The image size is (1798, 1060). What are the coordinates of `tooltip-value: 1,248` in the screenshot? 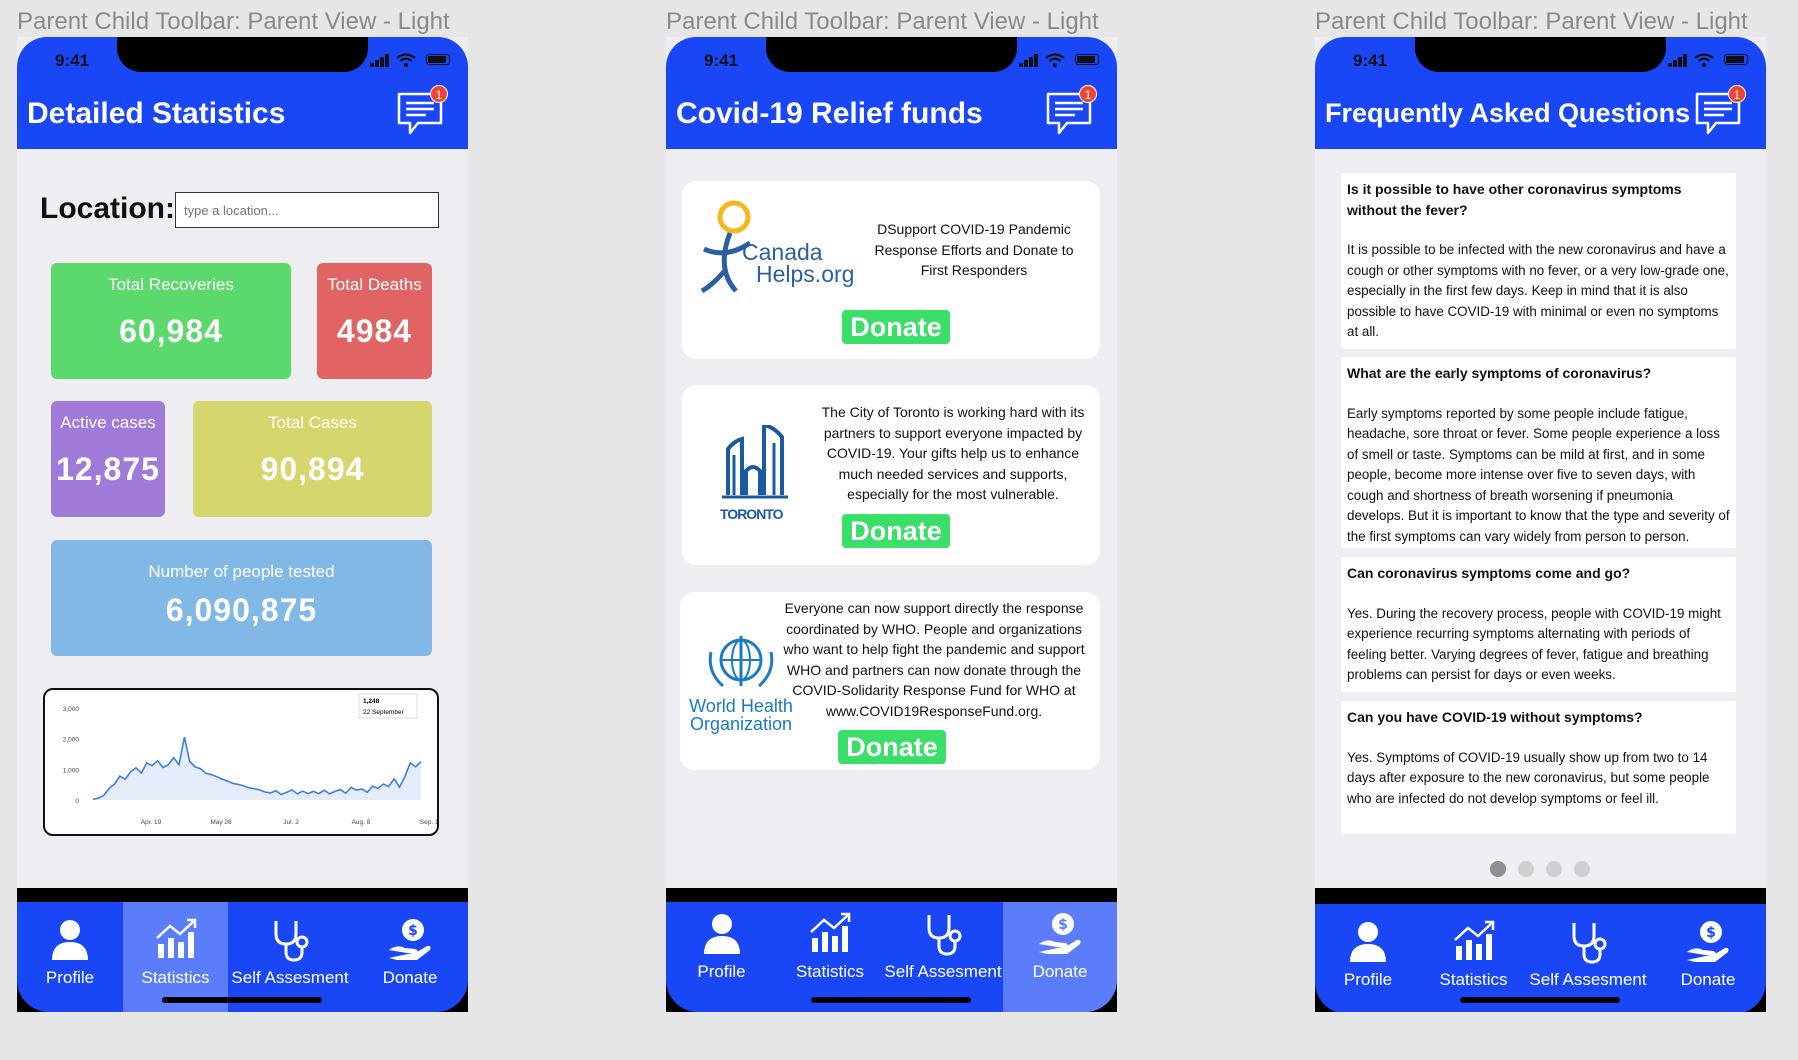 It's located at (371, 701).